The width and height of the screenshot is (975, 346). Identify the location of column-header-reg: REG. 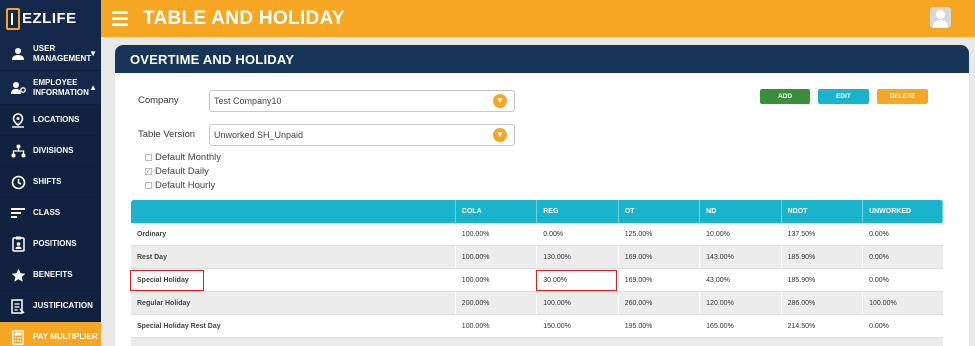
(578, 211).